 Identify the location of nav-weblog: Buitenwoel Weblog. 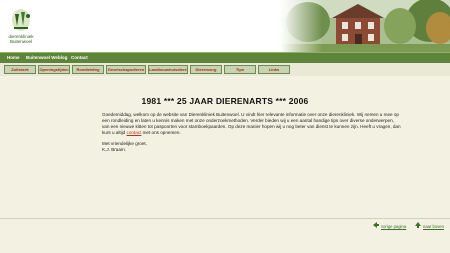
(46, 58).